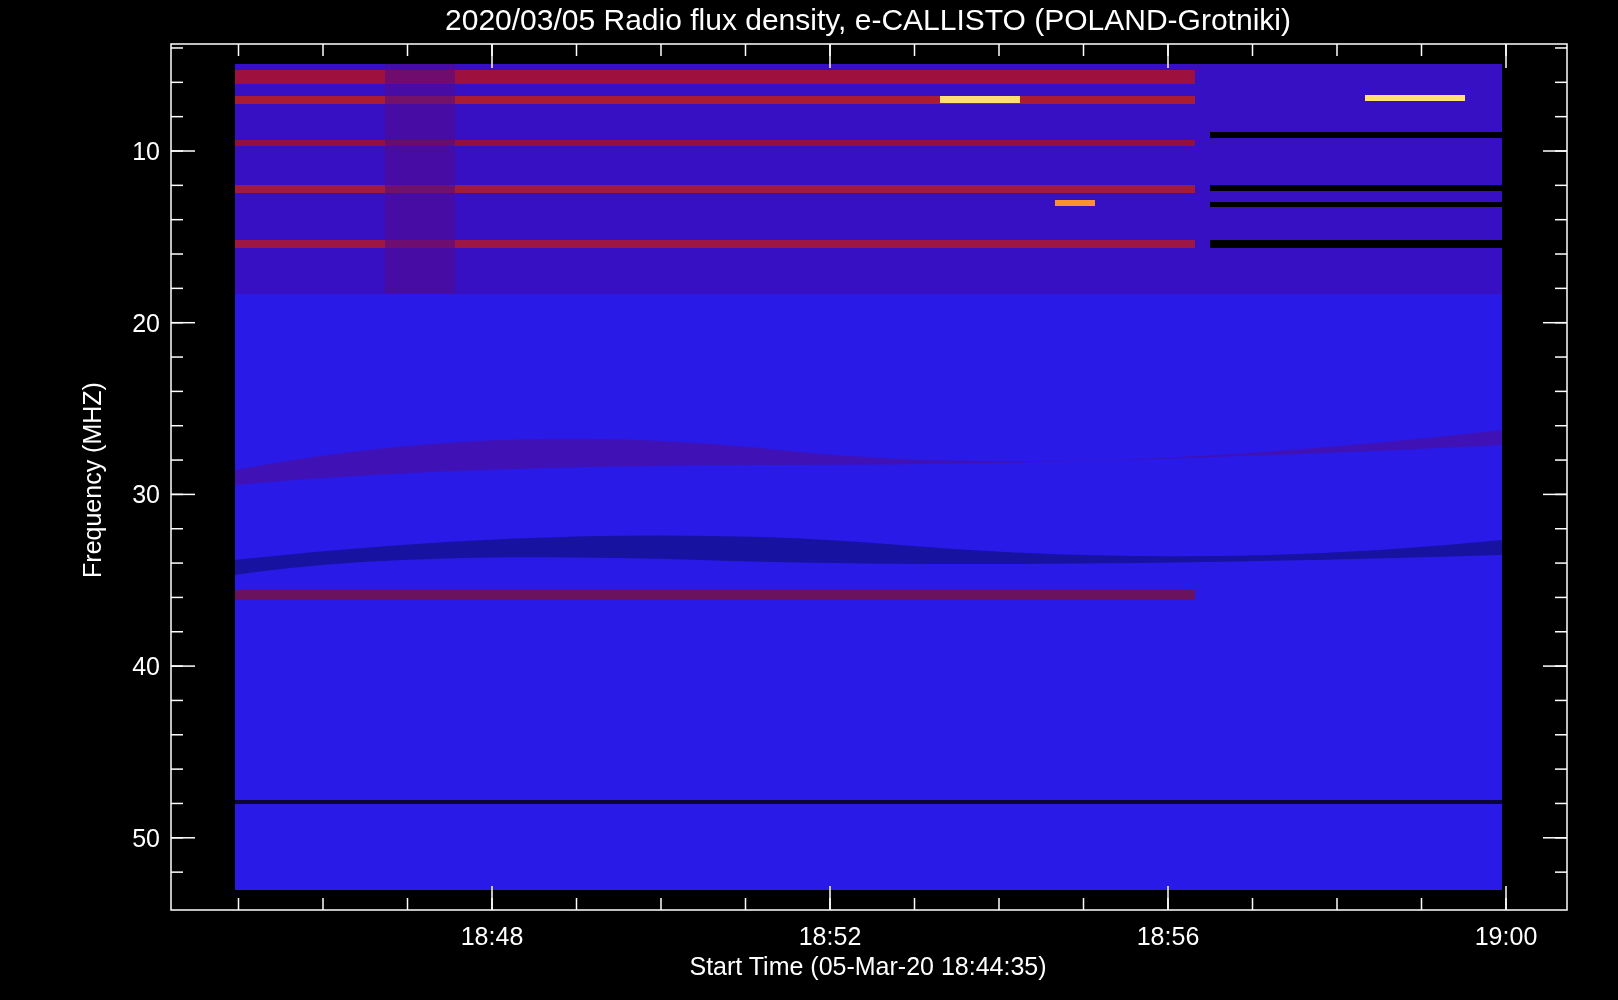 Image resolution: width=1618 pixels, height=1000 pixels. Describe the element at coordinates (492, 936) in the screenshot. I see `x-tick-label: 18:48` at that location.